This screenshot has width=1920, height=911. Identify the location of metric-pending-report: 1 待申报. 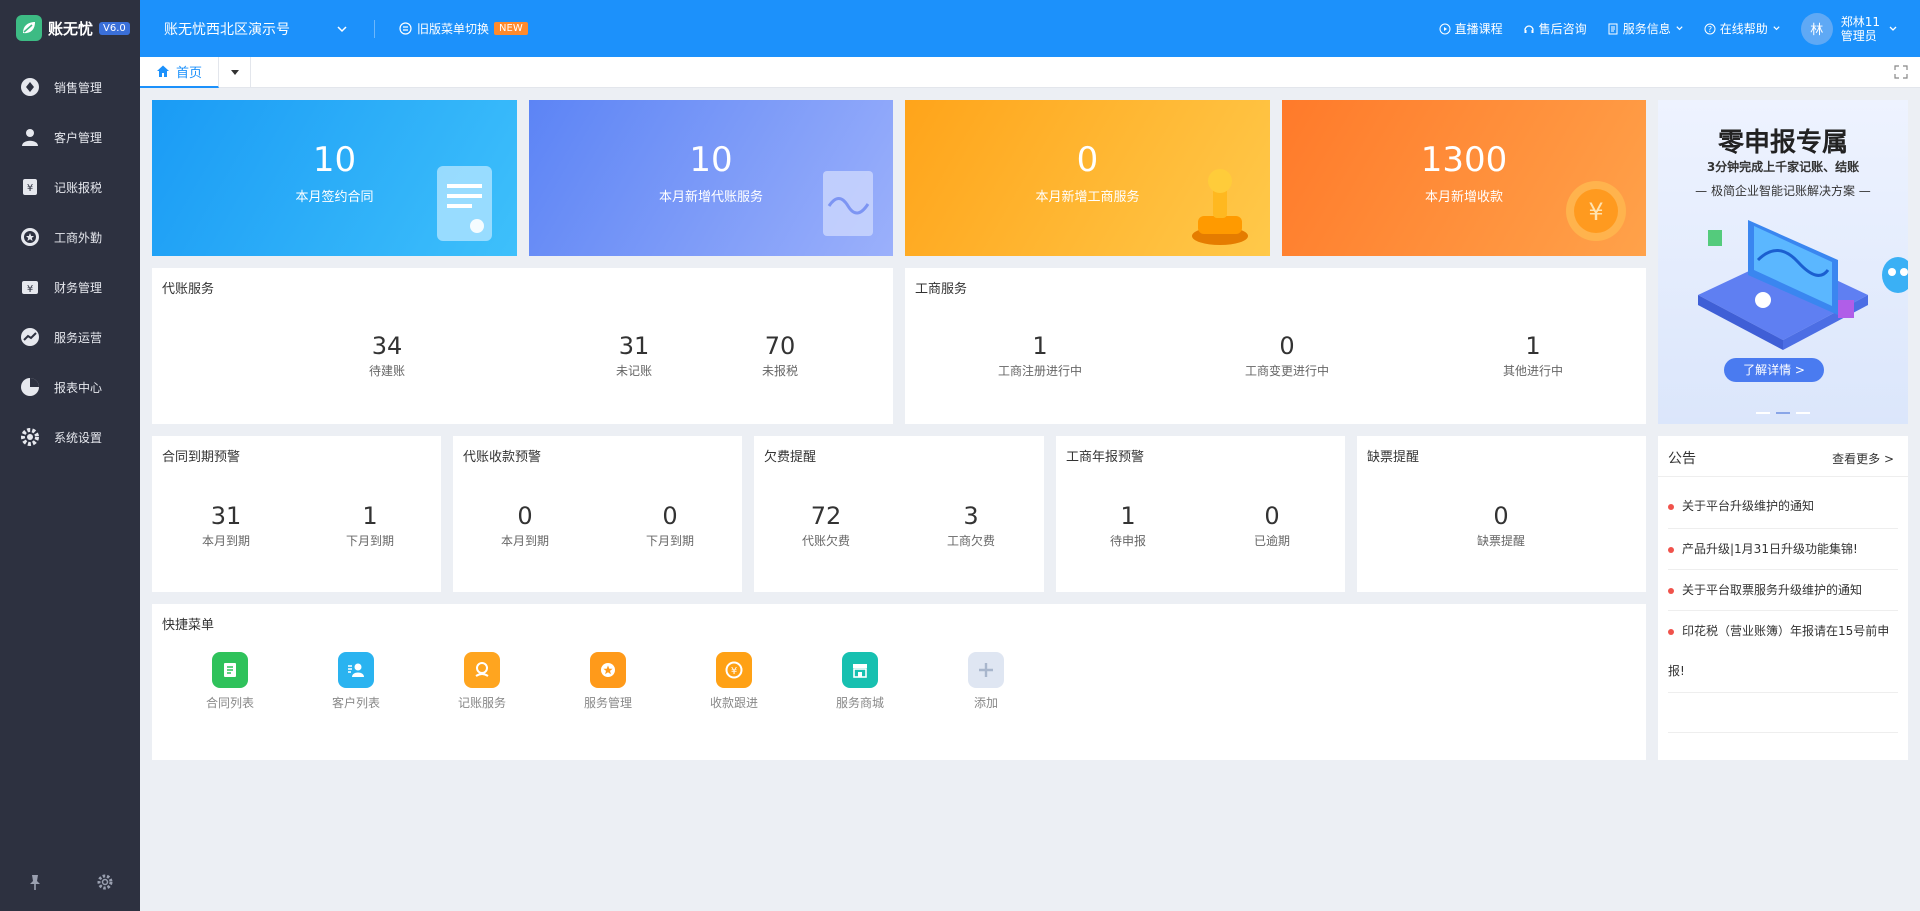
(1128, 525).